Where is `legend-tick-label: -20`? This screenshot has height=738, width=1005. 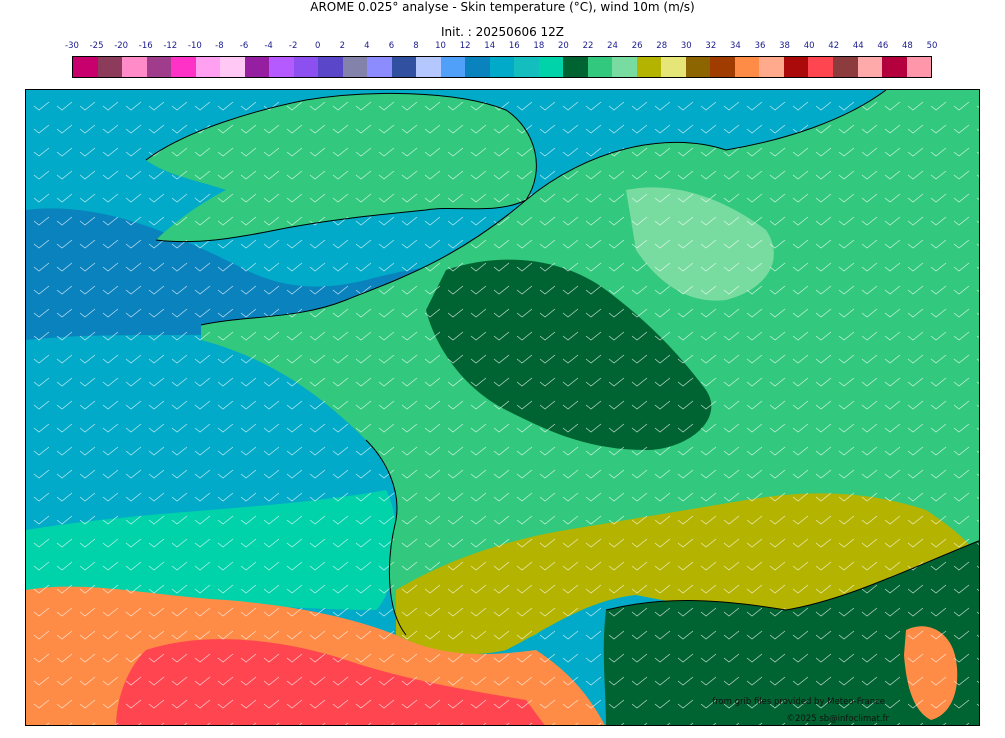
legend-tick-label: -20 is located at coordinates (121, 46).